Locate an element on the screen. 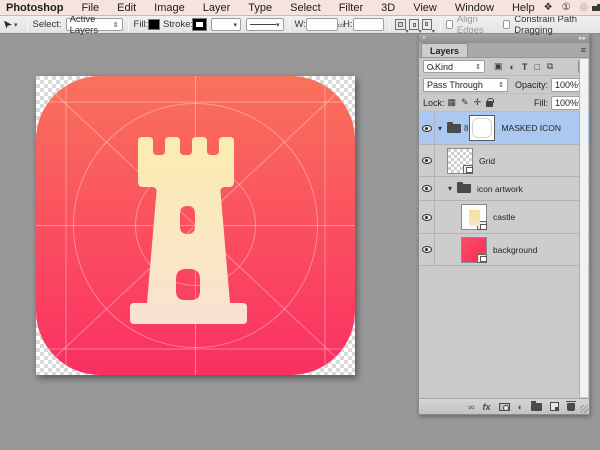  layer-row-icon-artwork: ▾ icon artwork is located at coordinates (504, 189).